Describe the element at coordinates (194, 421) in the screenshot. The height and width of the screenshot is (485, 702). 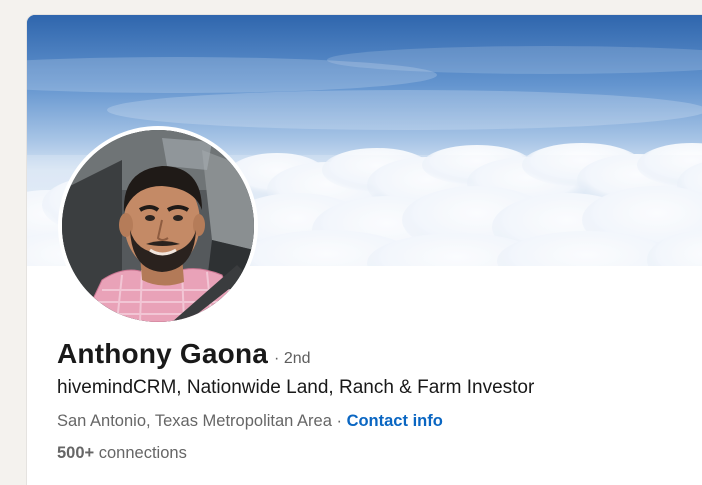
I see `profile-location: San Antonio, Texas Metropolitan Area` at that location.